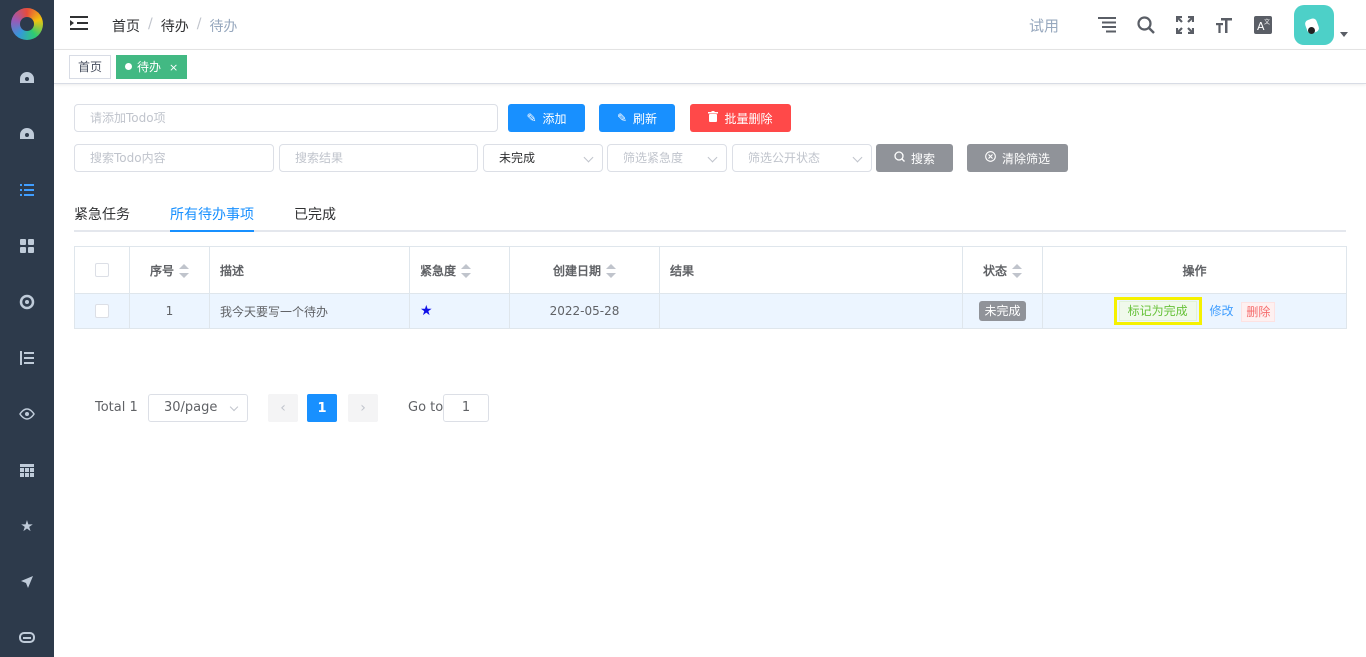 This screenshot has width=1366, height=657. Describe the element at coordinates (212, 214) in the screenshot. I see `tab-all: 所有待办事项` at that location.